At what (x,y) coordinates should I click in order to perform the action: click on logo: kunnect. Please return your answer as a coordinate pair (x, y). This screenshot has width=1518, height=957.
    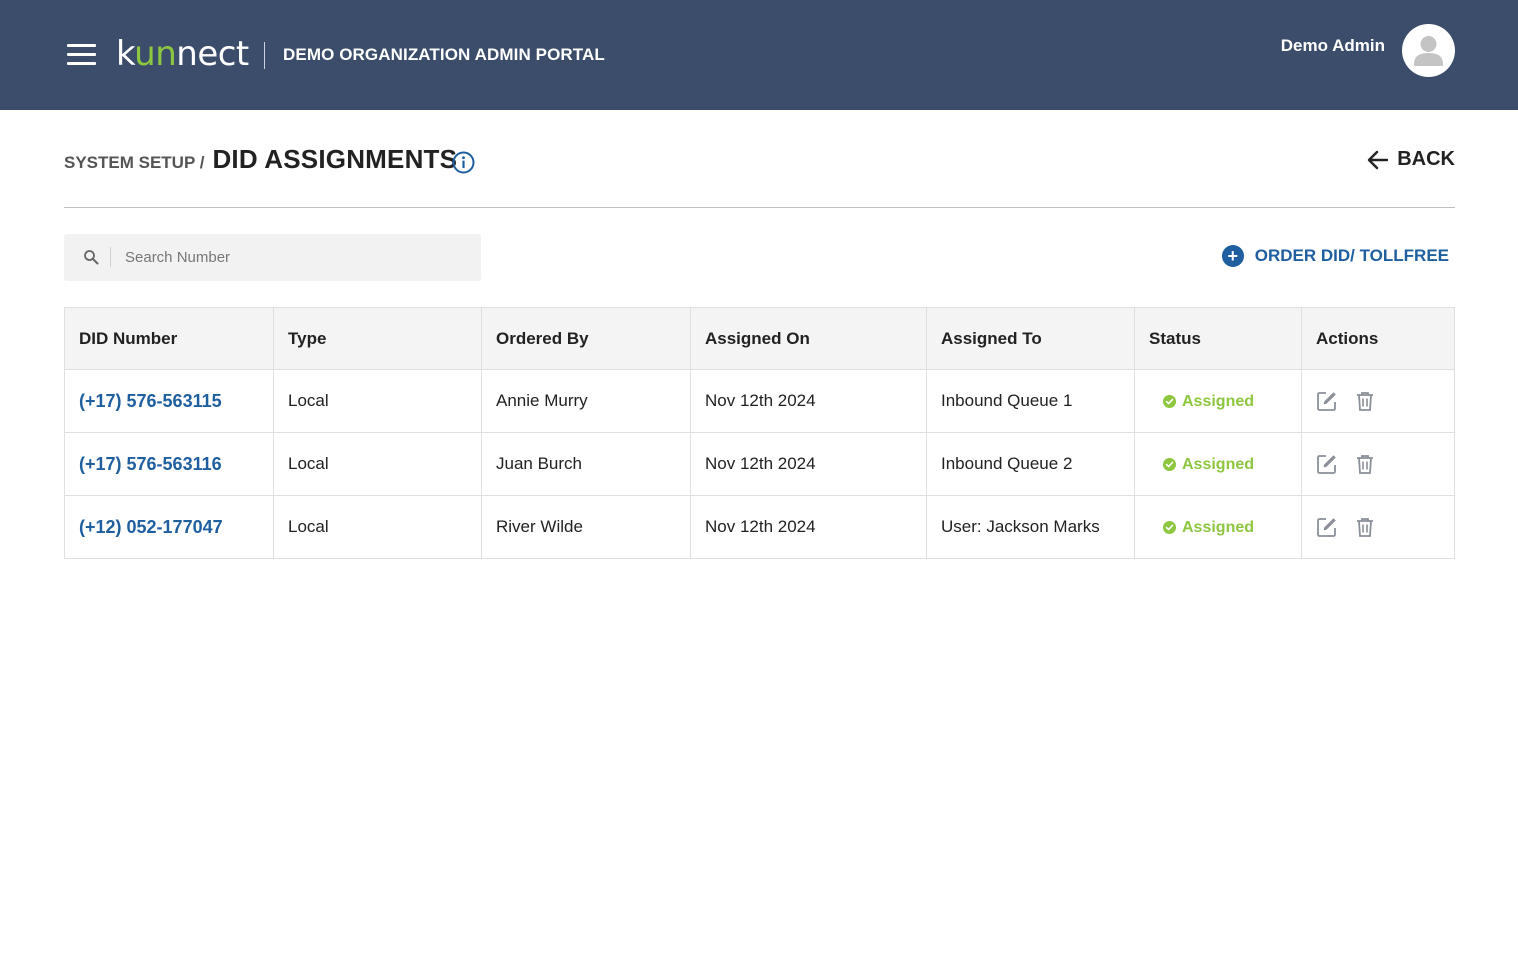
    Looking at the image, I should click on (182, 54).